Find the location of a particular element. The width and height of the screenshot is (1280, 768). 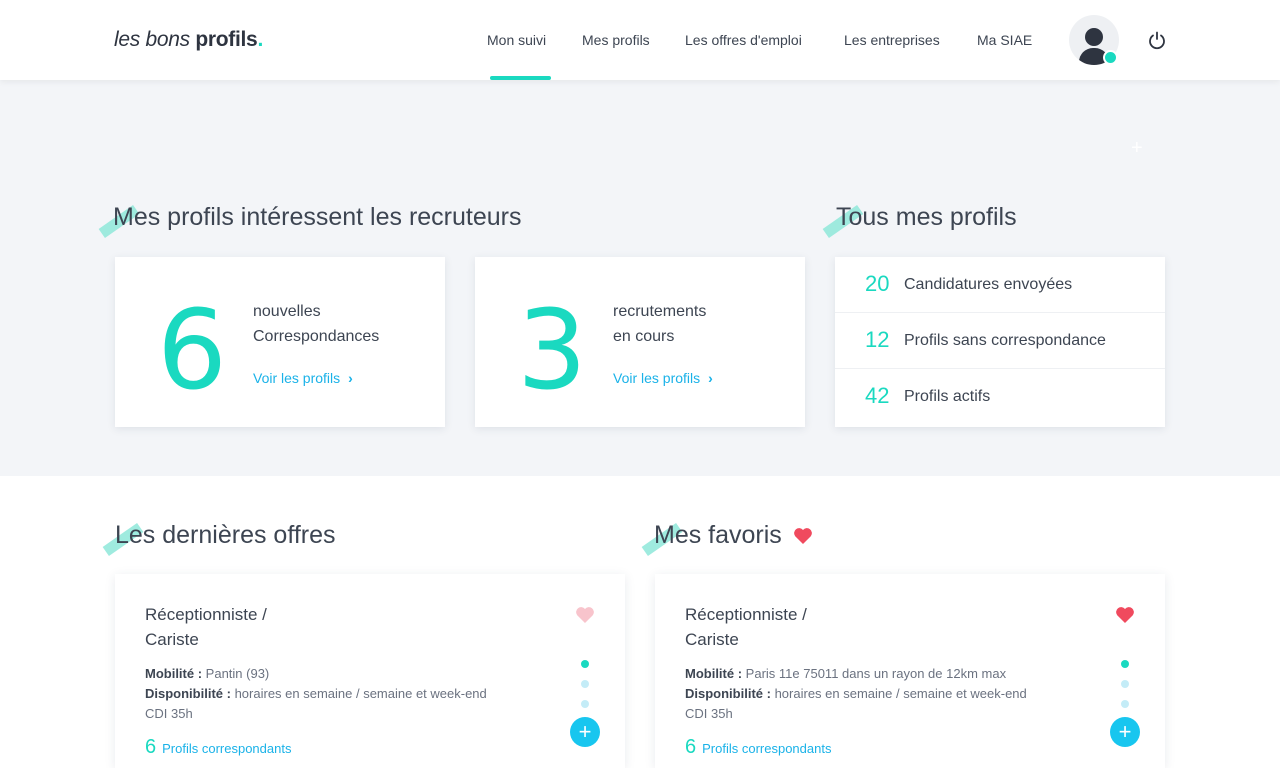

interest-section-title: Mes profils intéressent les recruteurs is located at coordinates (317, 217).